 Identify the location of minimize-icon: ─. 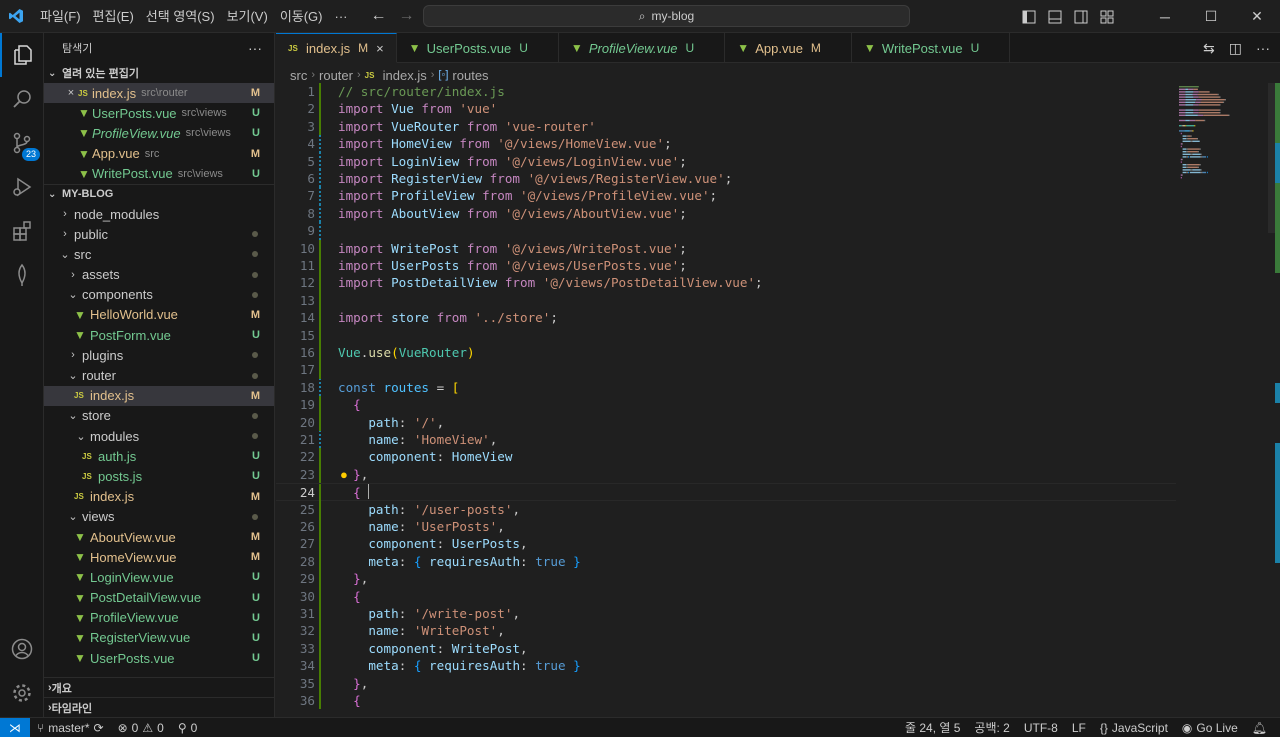
(1165, 17).